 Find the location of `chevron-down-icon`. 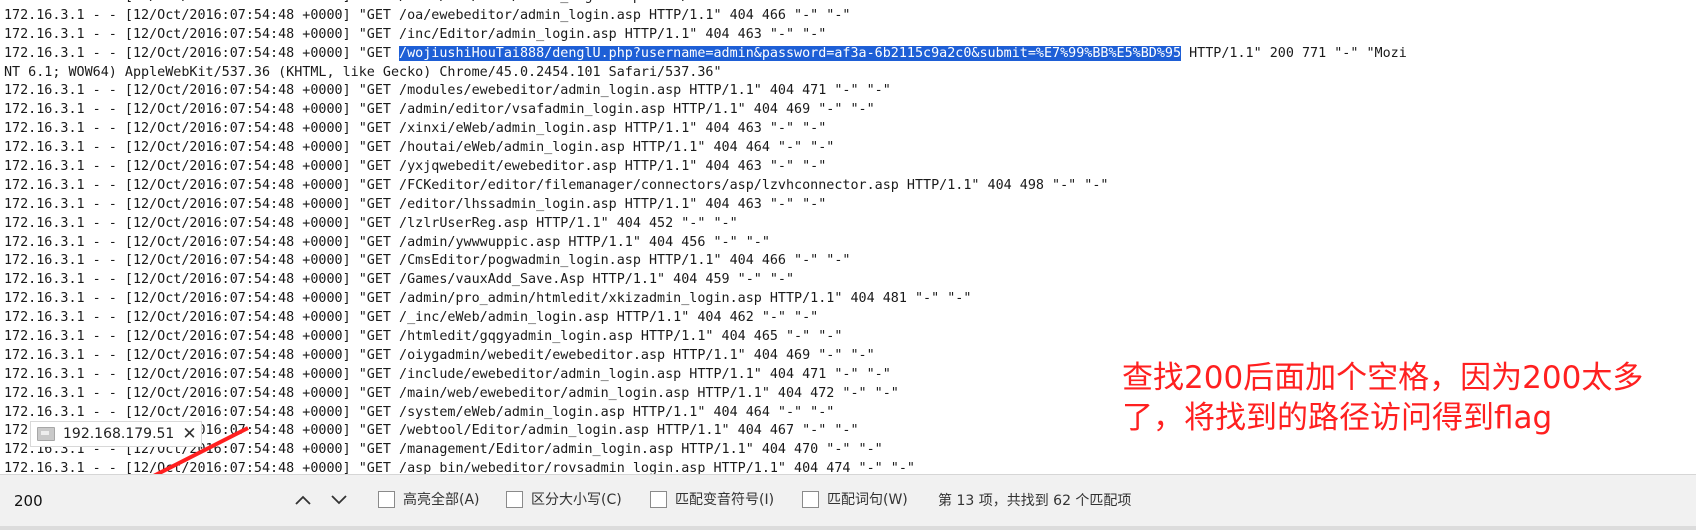

chevron-down-icon is located at coordinates (339, 500).